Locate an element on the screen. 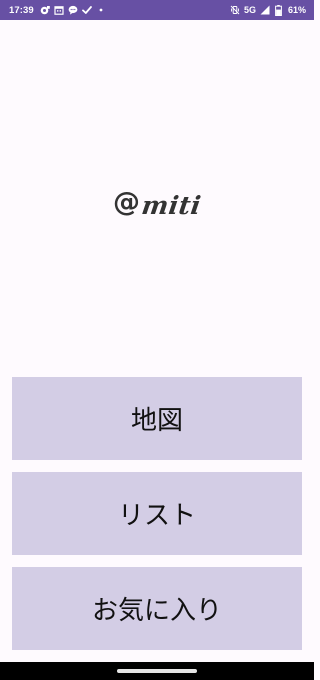 This screenshot has width=320, height=680. check-icon is located at coordinates (86, 10).